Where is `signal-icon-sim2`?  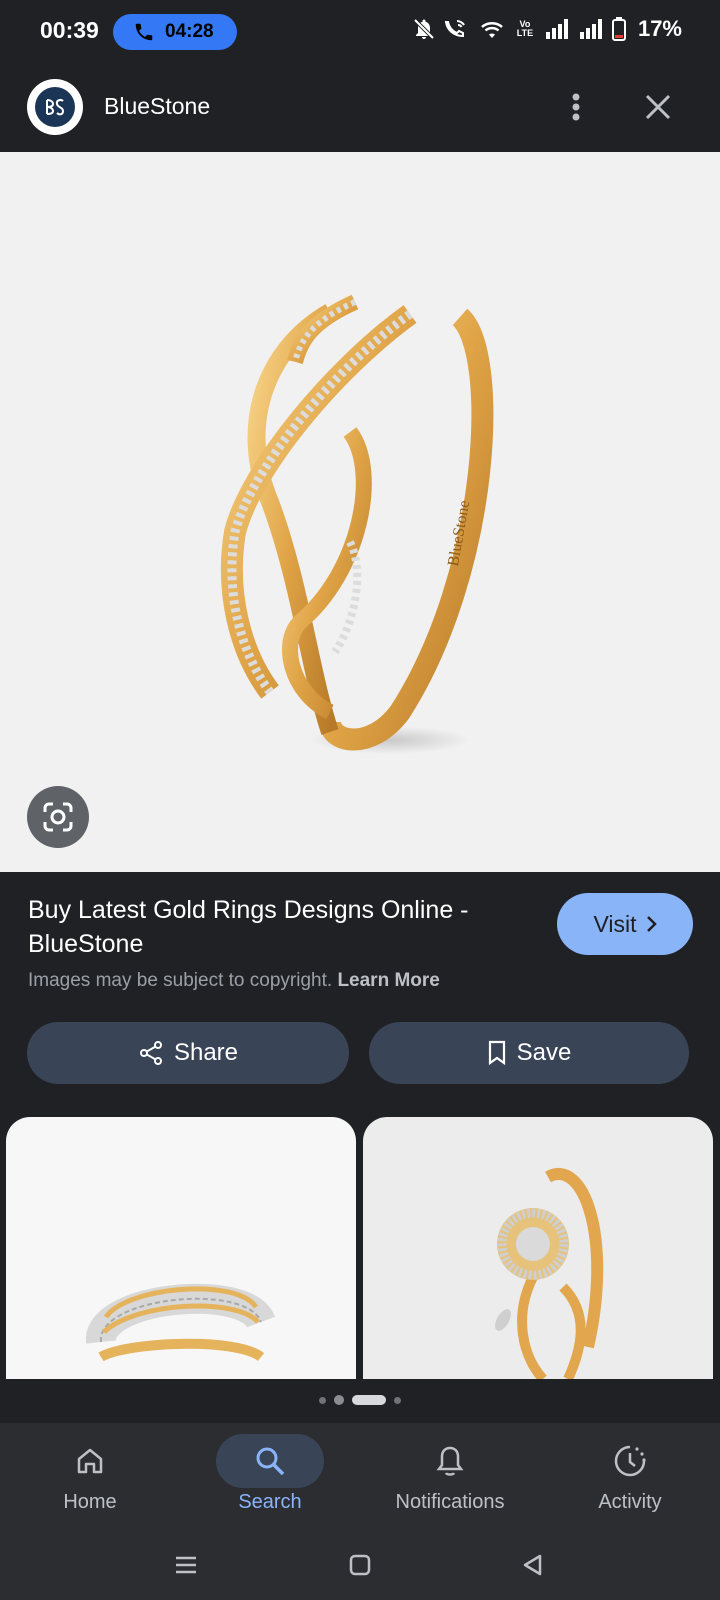 signal-icon-sim2 is located at coordinates (590, 29).